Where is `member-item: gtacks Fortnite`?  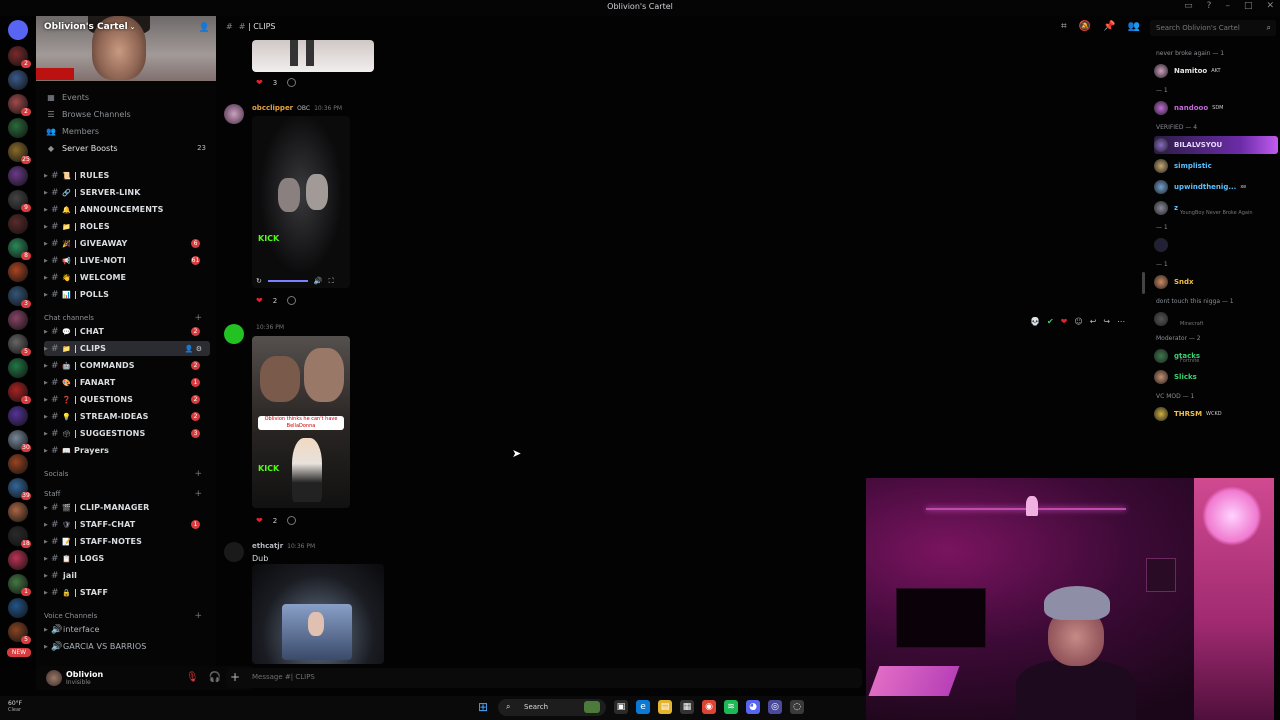 member-item: gtacks Fortnite is located at coordinates (1216, 356).